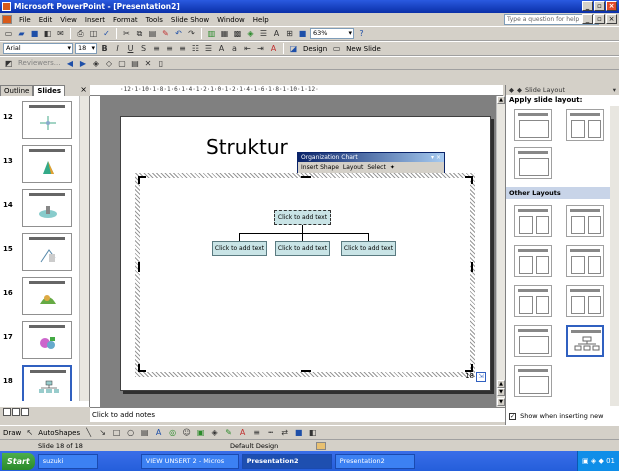 This screenshot has width=619, height=471. What do you see at coordinates (169, 48) in the screenshot?
I see `align-center-icon: ≡` at bounding box center [169, 48].